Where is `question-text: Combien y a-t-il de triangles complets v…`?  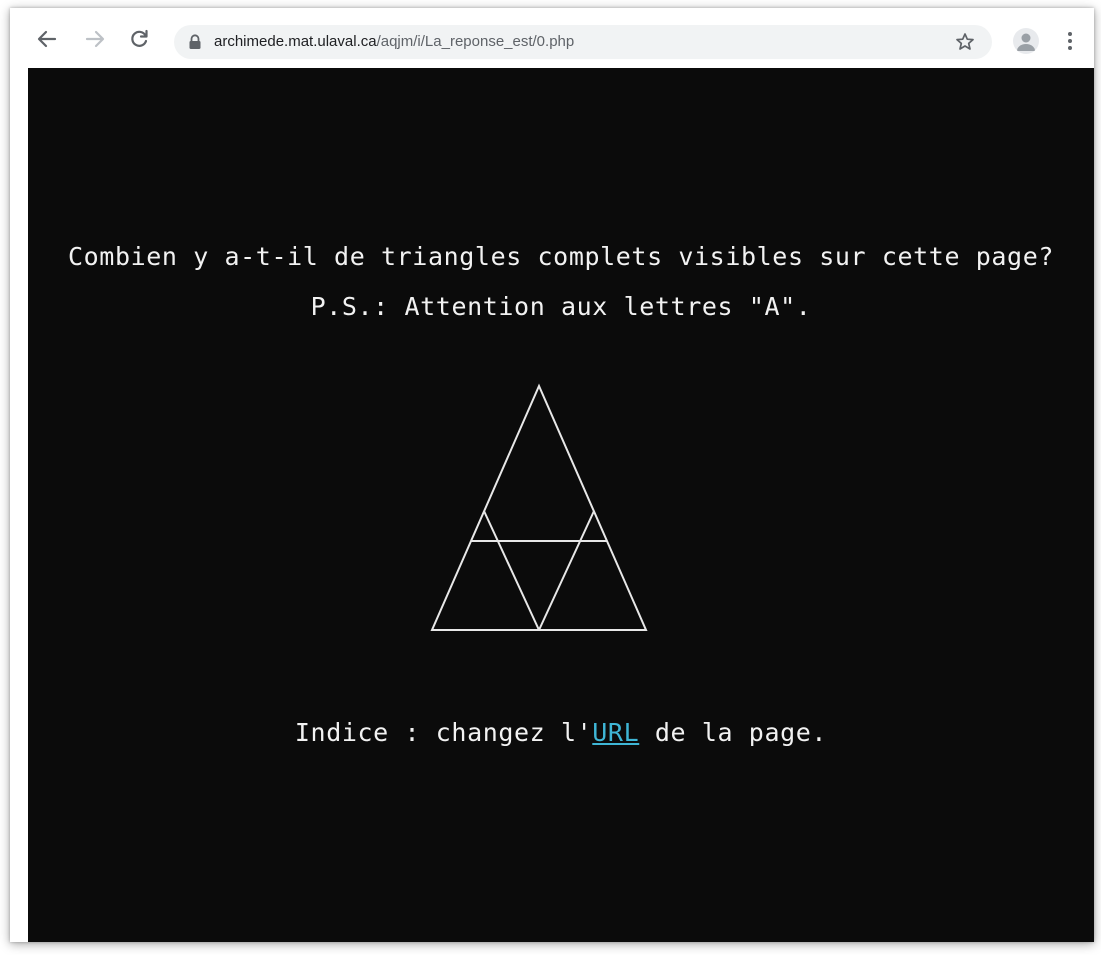 question-text: Combien y a-t-il de triangles complets v… is located at coordinates (561, 256).